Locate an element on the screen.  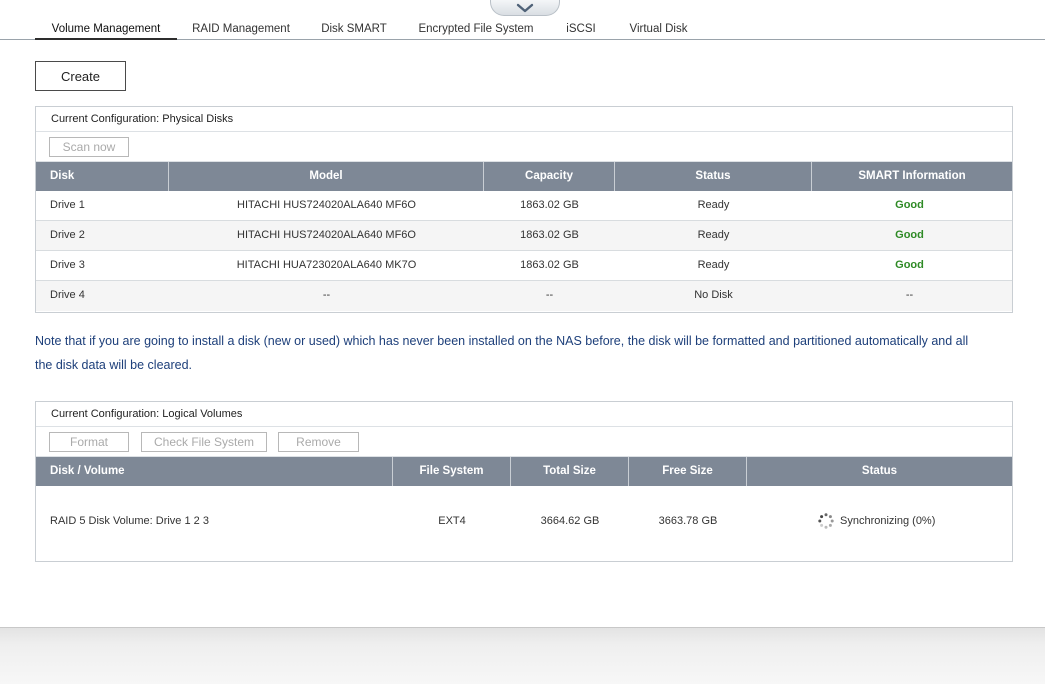
volume-status-text: Synchronizing (0%) is located at coordinates (888, 521).